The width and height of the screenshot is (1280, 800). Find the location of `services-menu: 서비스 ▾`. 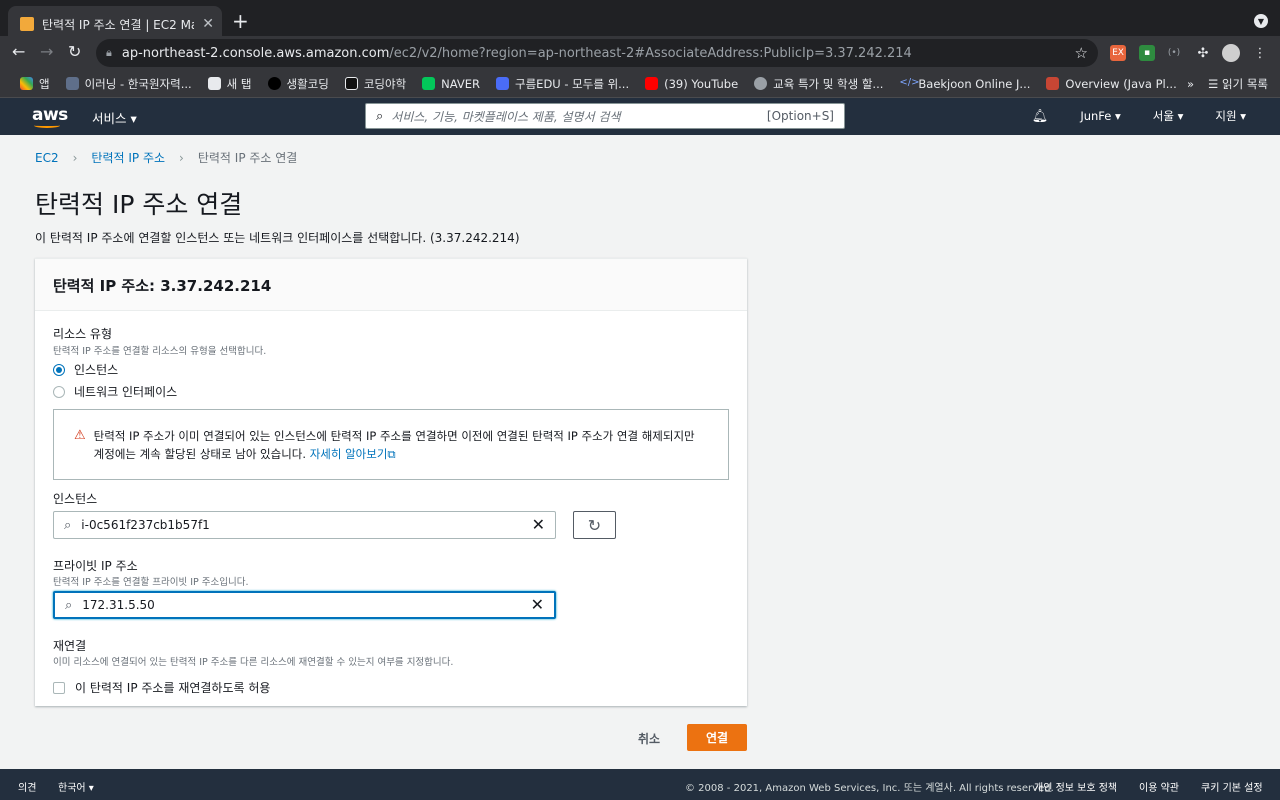

services-menu: 서비스 ▾ is located at coordinates (114, 117).